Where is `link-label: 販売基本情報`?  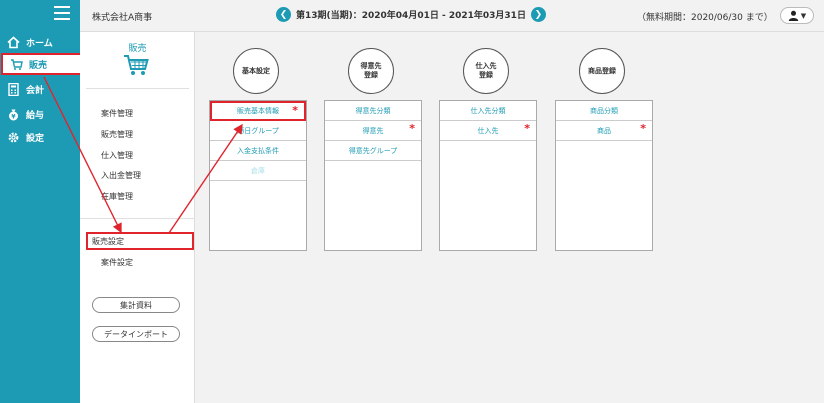
link-label: 販売基本情報 is located at coordinates (258, 111).